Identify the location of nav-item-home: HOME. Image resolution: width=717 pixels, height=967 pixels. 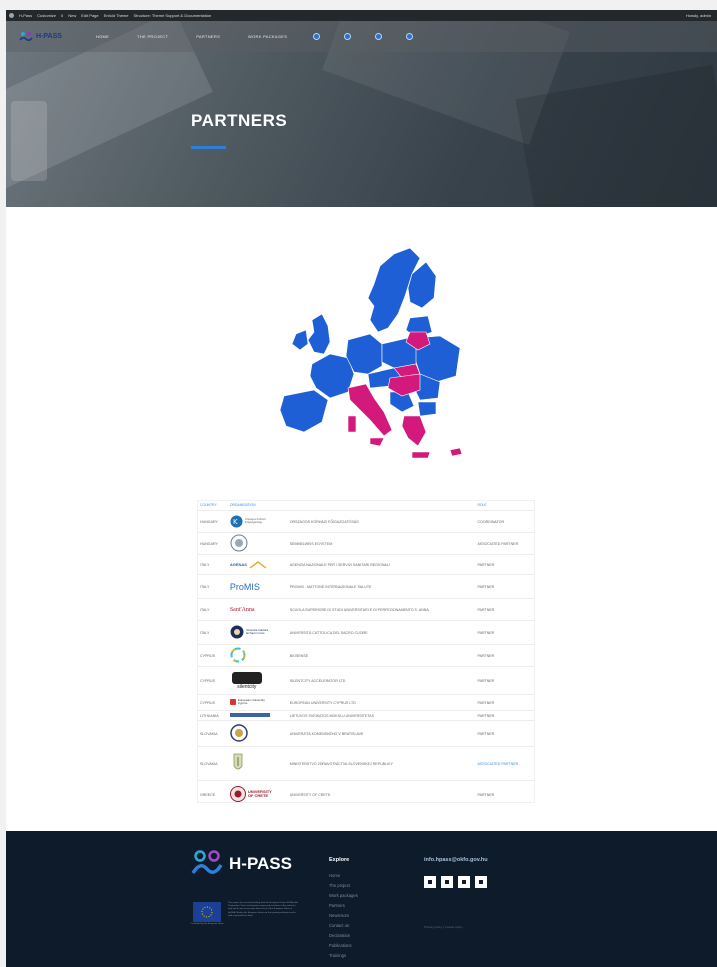
(102, 36).